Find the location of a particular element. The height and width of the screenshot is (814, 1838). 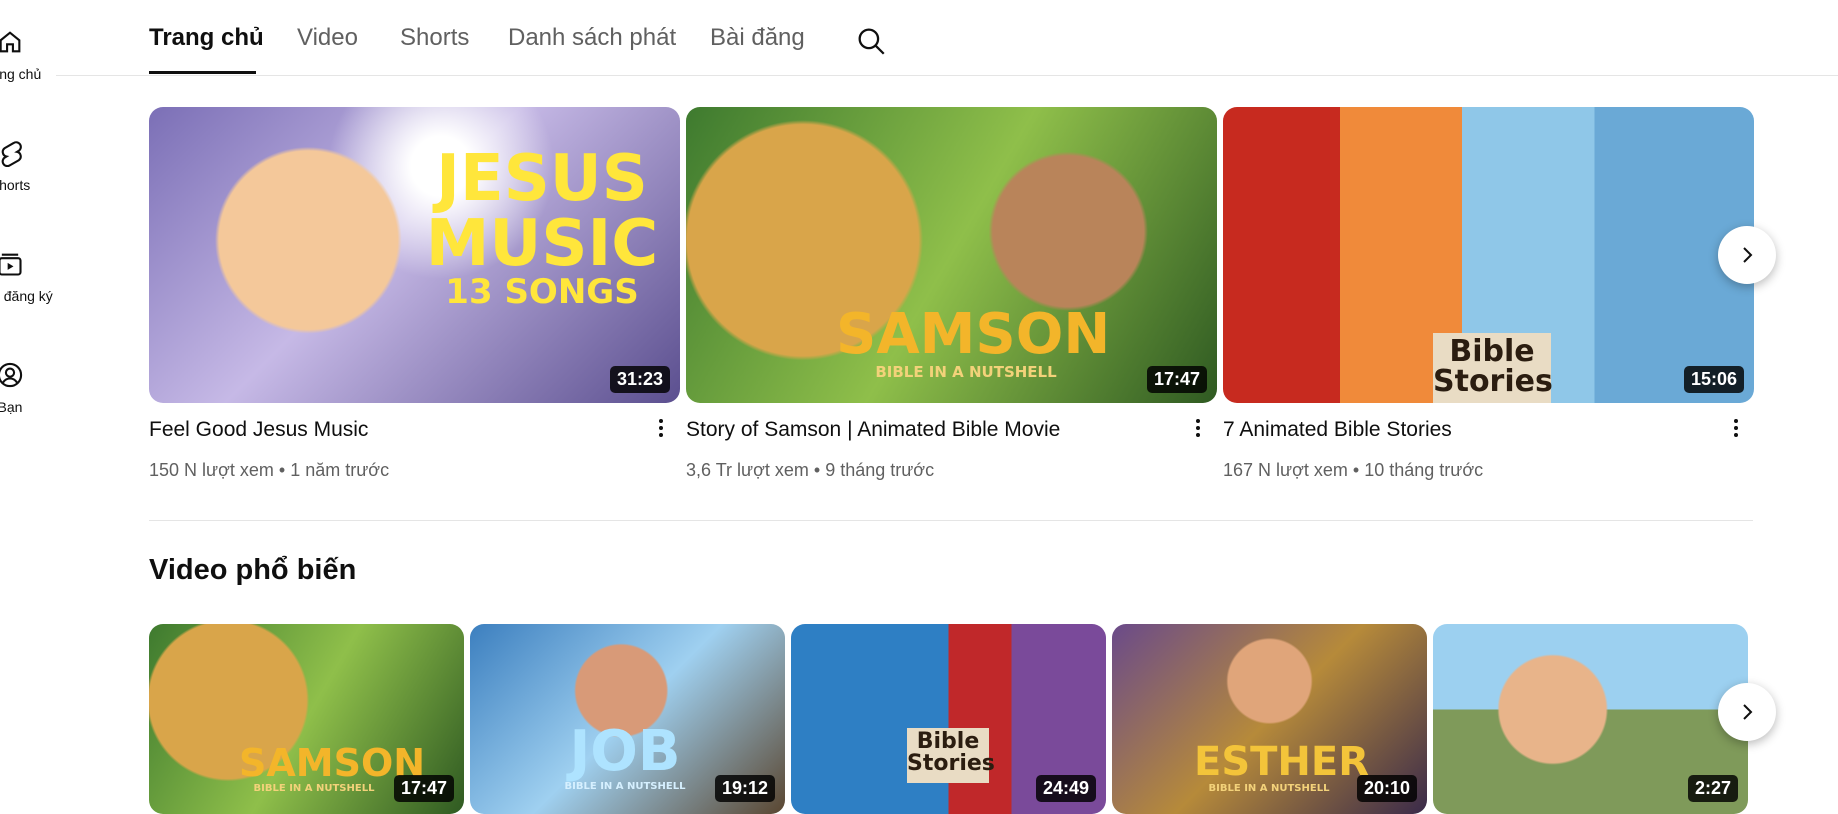

sidebar-item-label: Kênh đăng ký is located at coordinates (26, 296).